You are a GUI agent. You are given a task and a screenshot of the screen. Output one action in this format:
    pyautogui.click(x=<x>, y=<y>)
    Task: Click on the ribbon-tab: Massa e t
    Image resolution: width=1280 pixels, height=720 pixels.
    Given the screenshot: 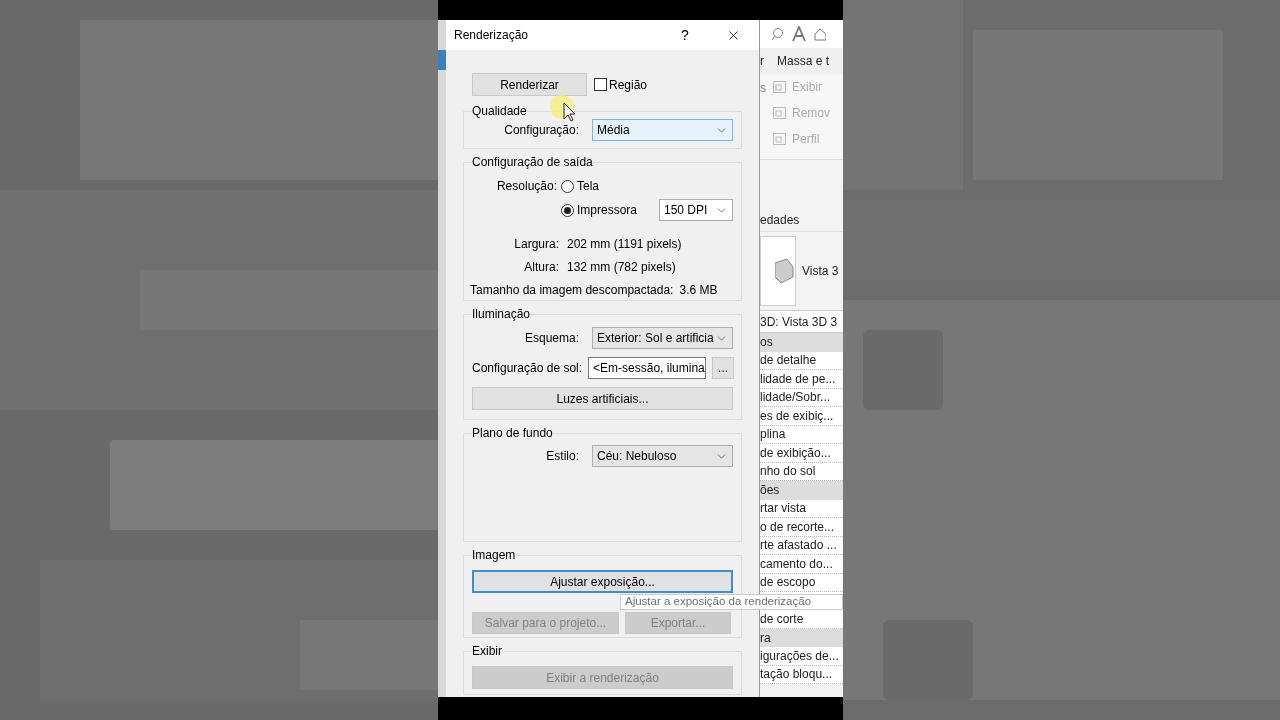 What is the action you would take?
    pyautogui.click(x=803, y=61)
    